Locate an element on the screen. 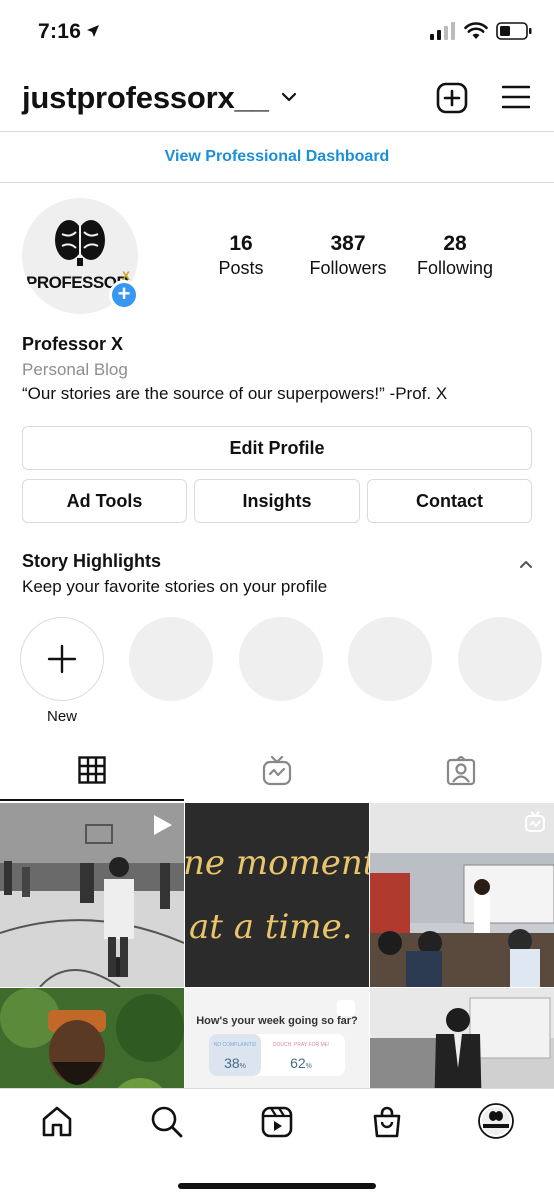  poll-option-a-label: NO COMPLAINTS! is located at coordinates (235, 1045).